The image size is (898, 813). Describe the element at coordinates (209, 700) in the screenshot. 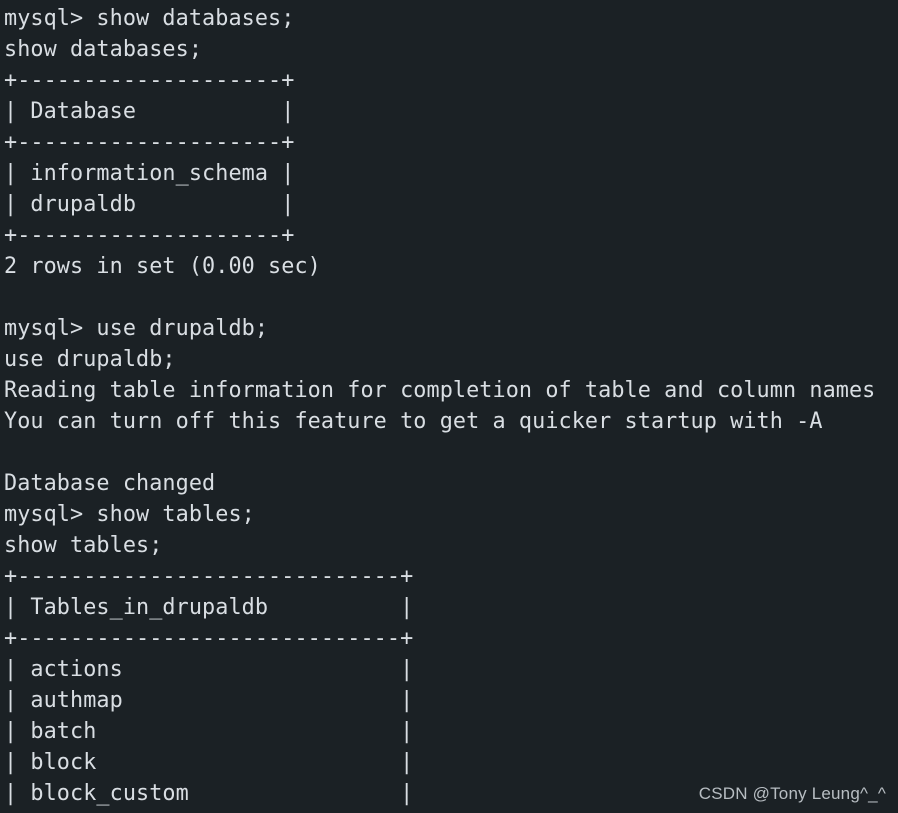

I see `terminal-line: | authmap |` at that location.